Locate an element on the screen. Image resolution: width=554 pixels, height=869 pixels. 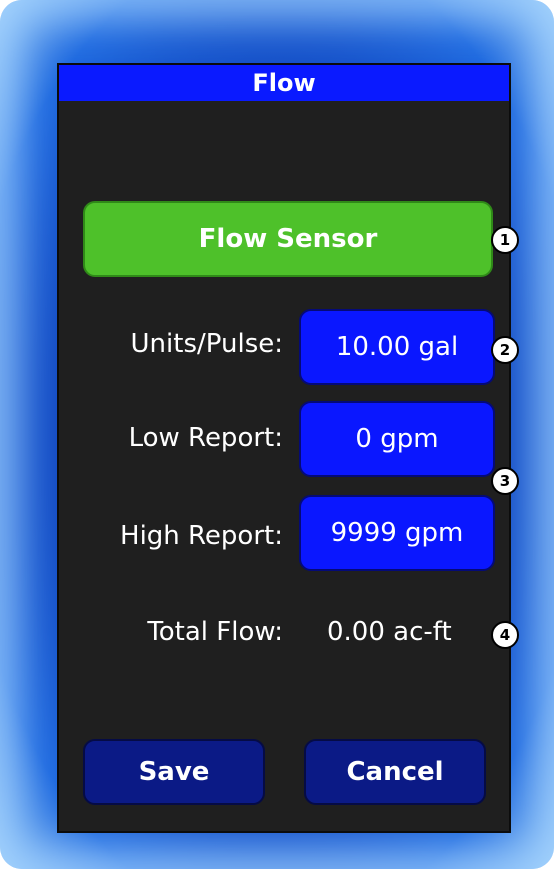
flow-sensor-button: Flow Sensor is located at coordinates (288, 239).